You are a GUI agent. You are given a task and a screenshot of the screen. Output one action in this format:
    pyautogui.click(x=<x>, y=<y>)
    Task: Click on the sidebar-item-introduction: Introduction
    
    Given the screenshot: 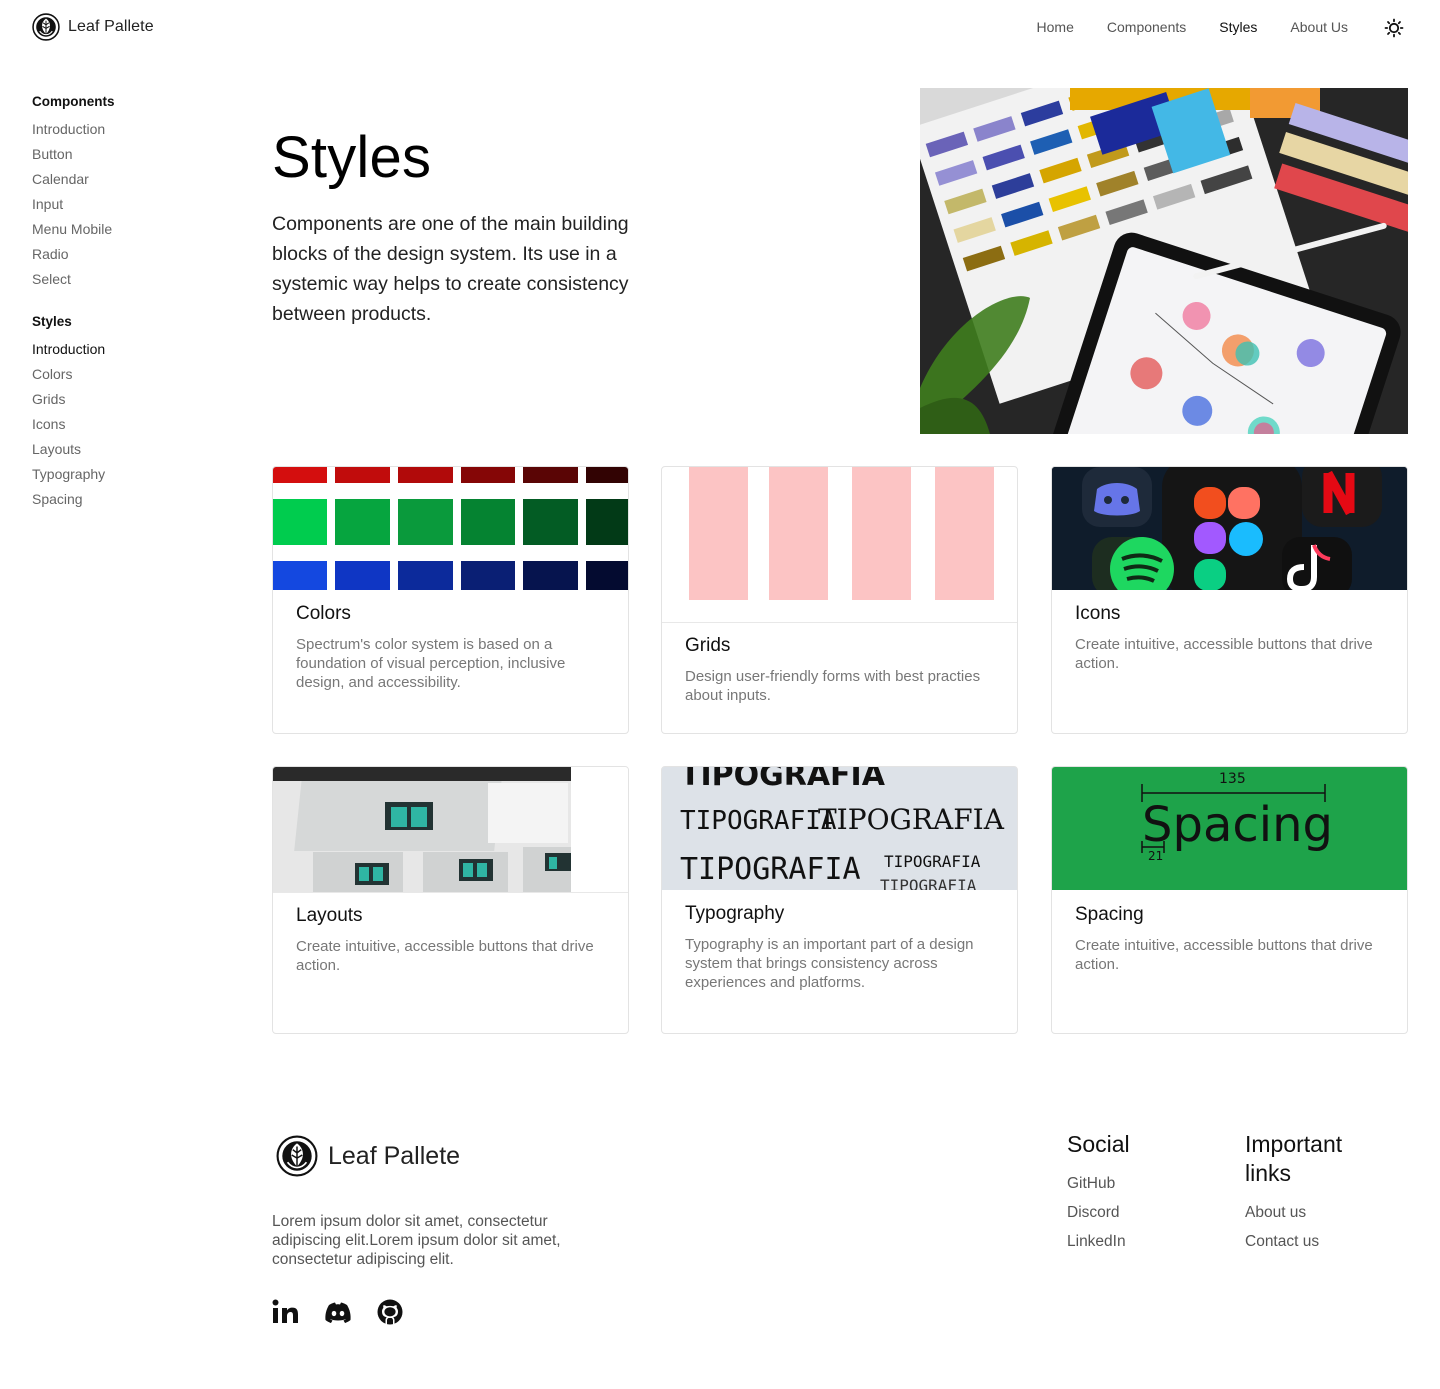 What is the action you would take?
    pyautogui.click(x=122, y=133)
    